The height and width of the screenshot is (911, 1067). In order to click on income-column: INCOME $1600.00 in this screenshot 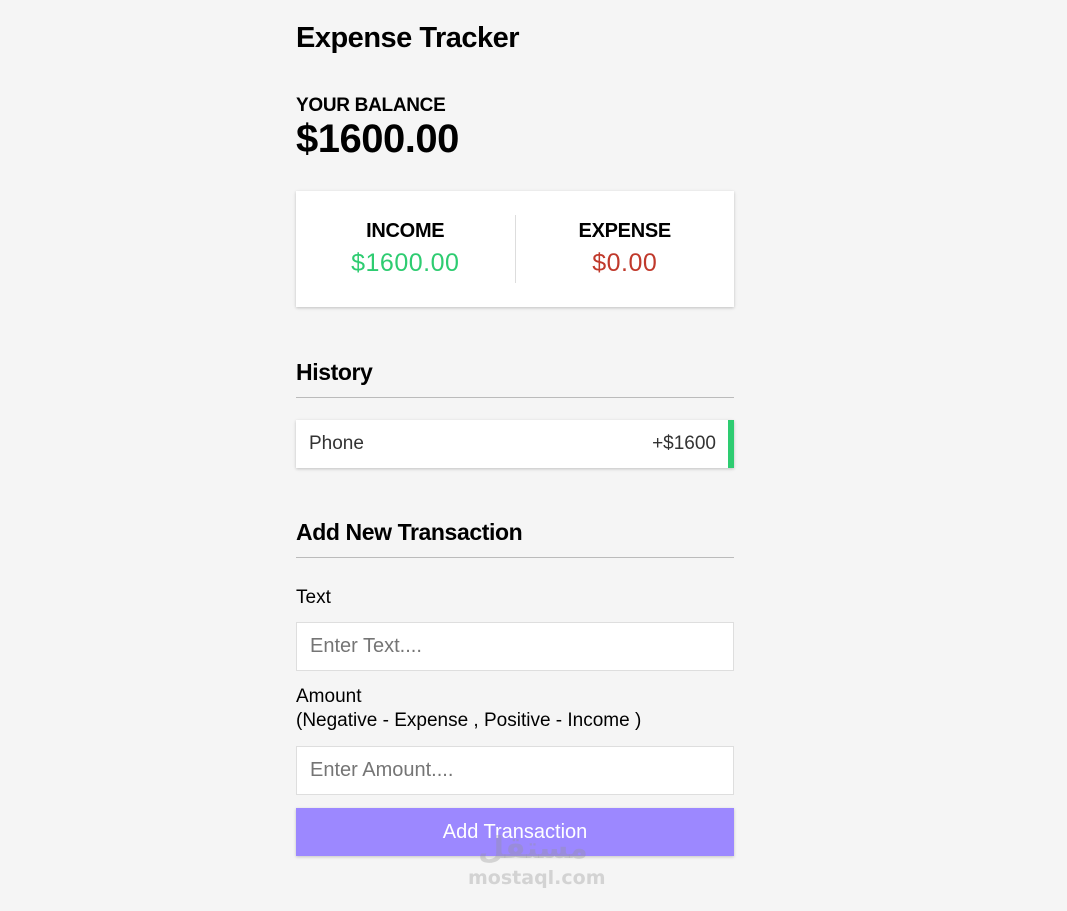, I will do `click(405, 249)`.